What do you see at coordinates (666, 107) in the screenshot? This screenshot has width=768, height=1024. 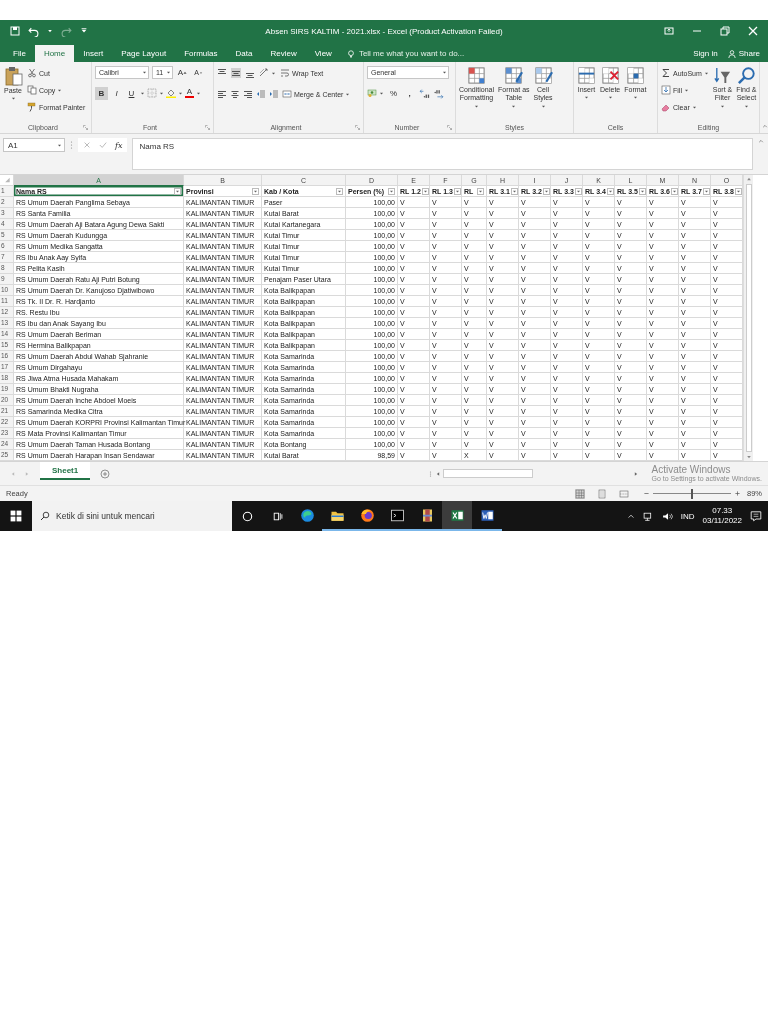 I see `eraser-icon` at bounding box center [666, 107].